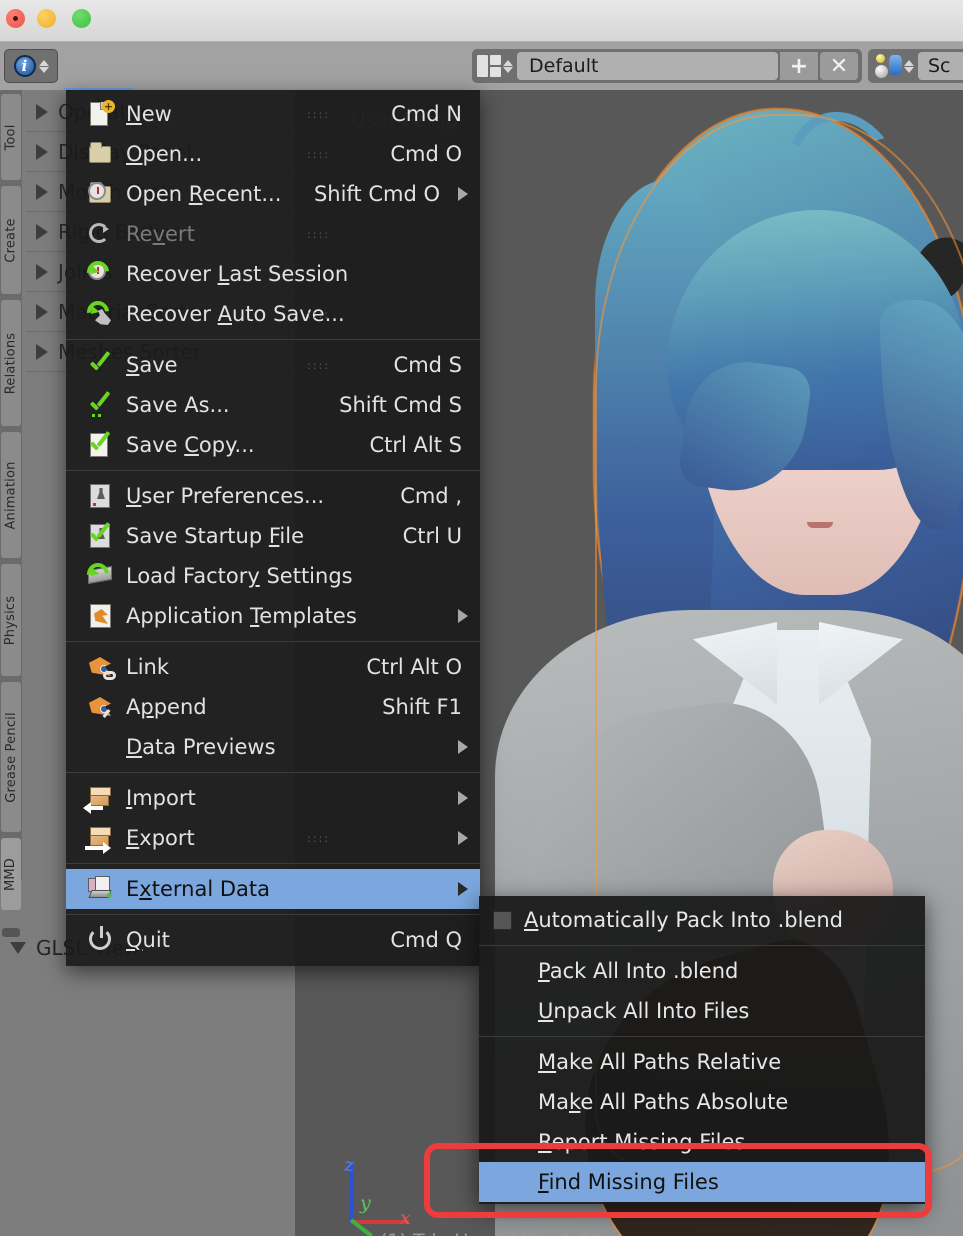 This screenshot has width=963, height=1236. What do you see at coordinates (101, 940) in the screenshot?
I see `quit-icon` at bounding box center [101, 940].